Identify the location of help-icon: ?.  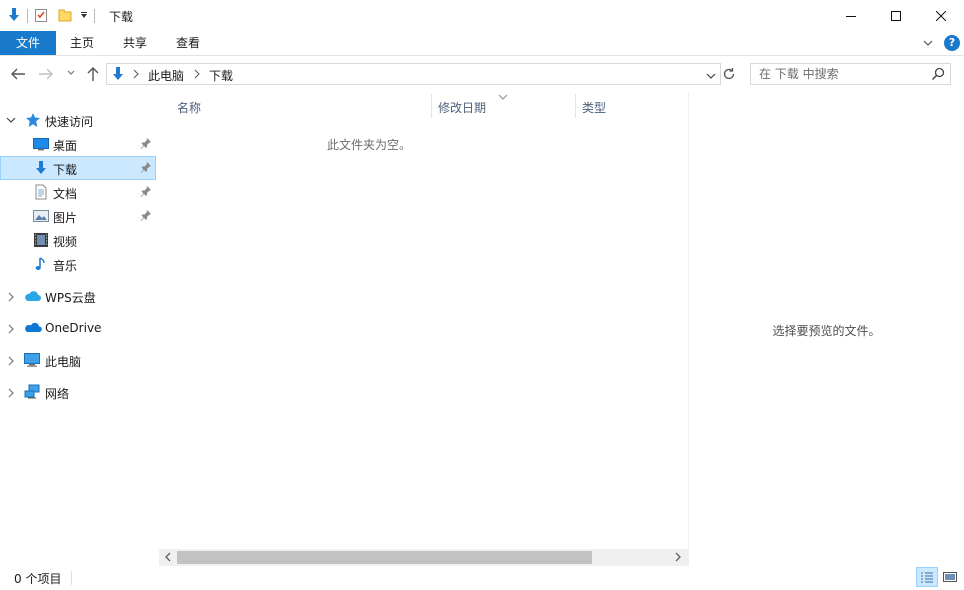
(952, 43).